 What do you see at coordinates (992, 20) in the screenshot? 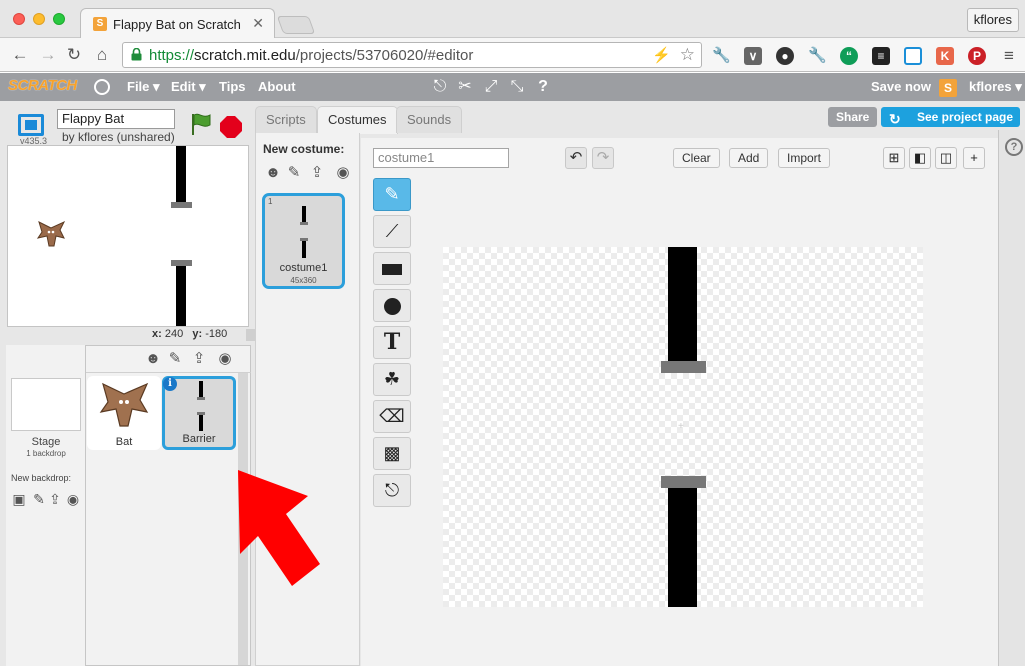
I see `browser-profile-button: kflores` at bounding box center [992, 20].